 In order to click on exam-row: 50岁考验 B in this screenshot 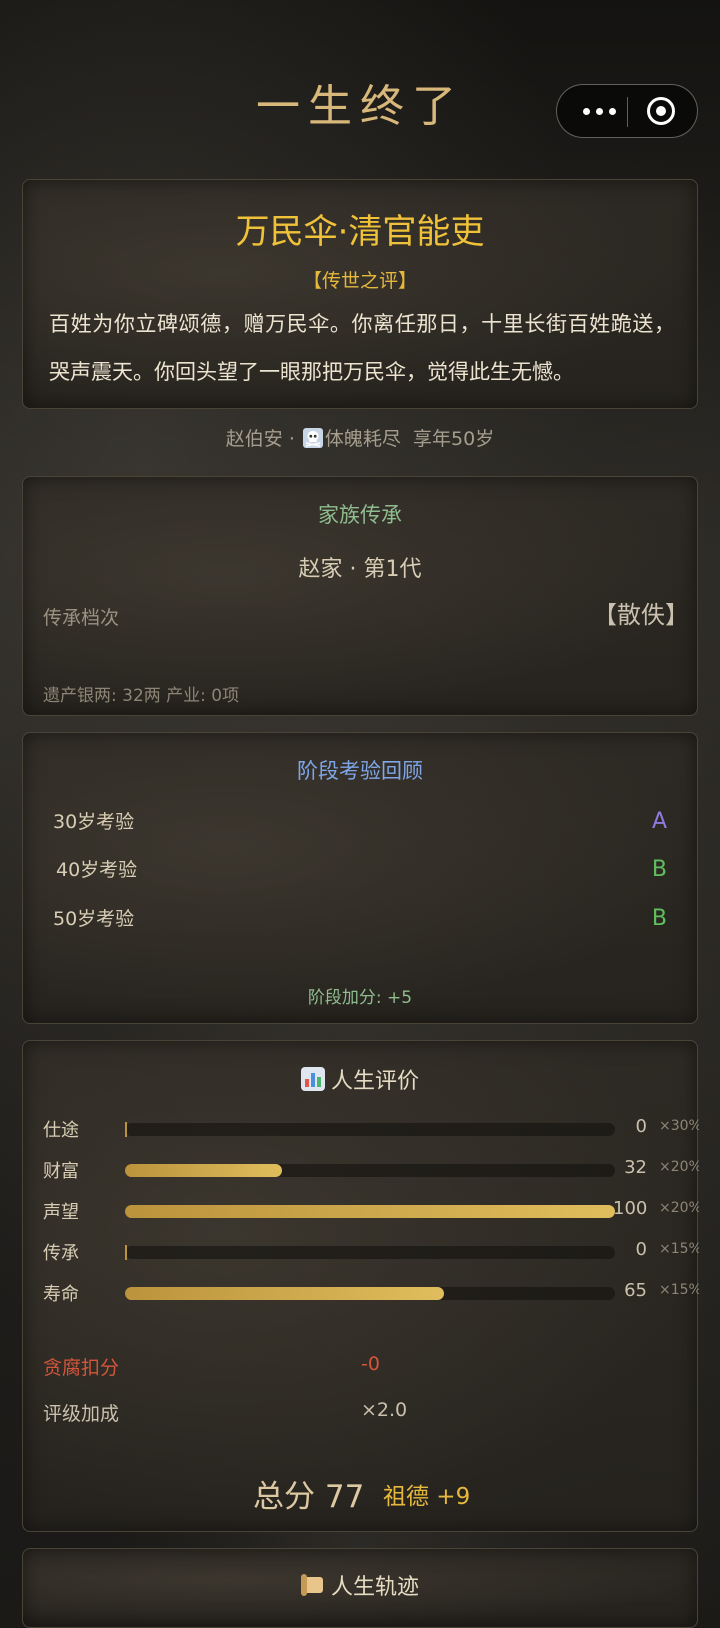, I will do `click(360, 922)`.